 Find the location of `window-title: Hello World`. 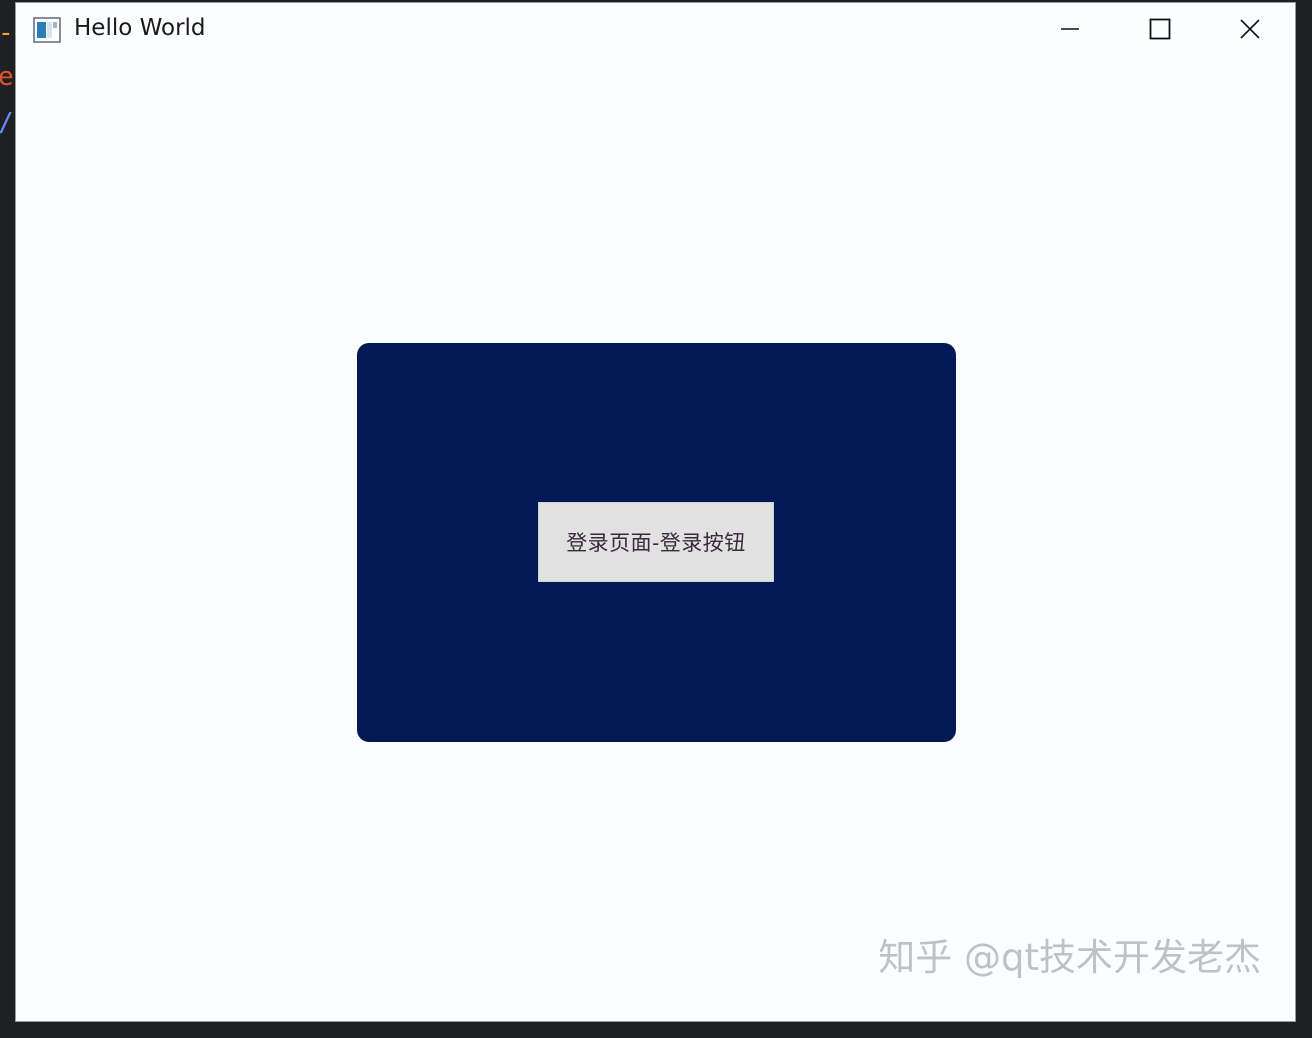

window-title: Hello World is located at coordinates (140, 28).